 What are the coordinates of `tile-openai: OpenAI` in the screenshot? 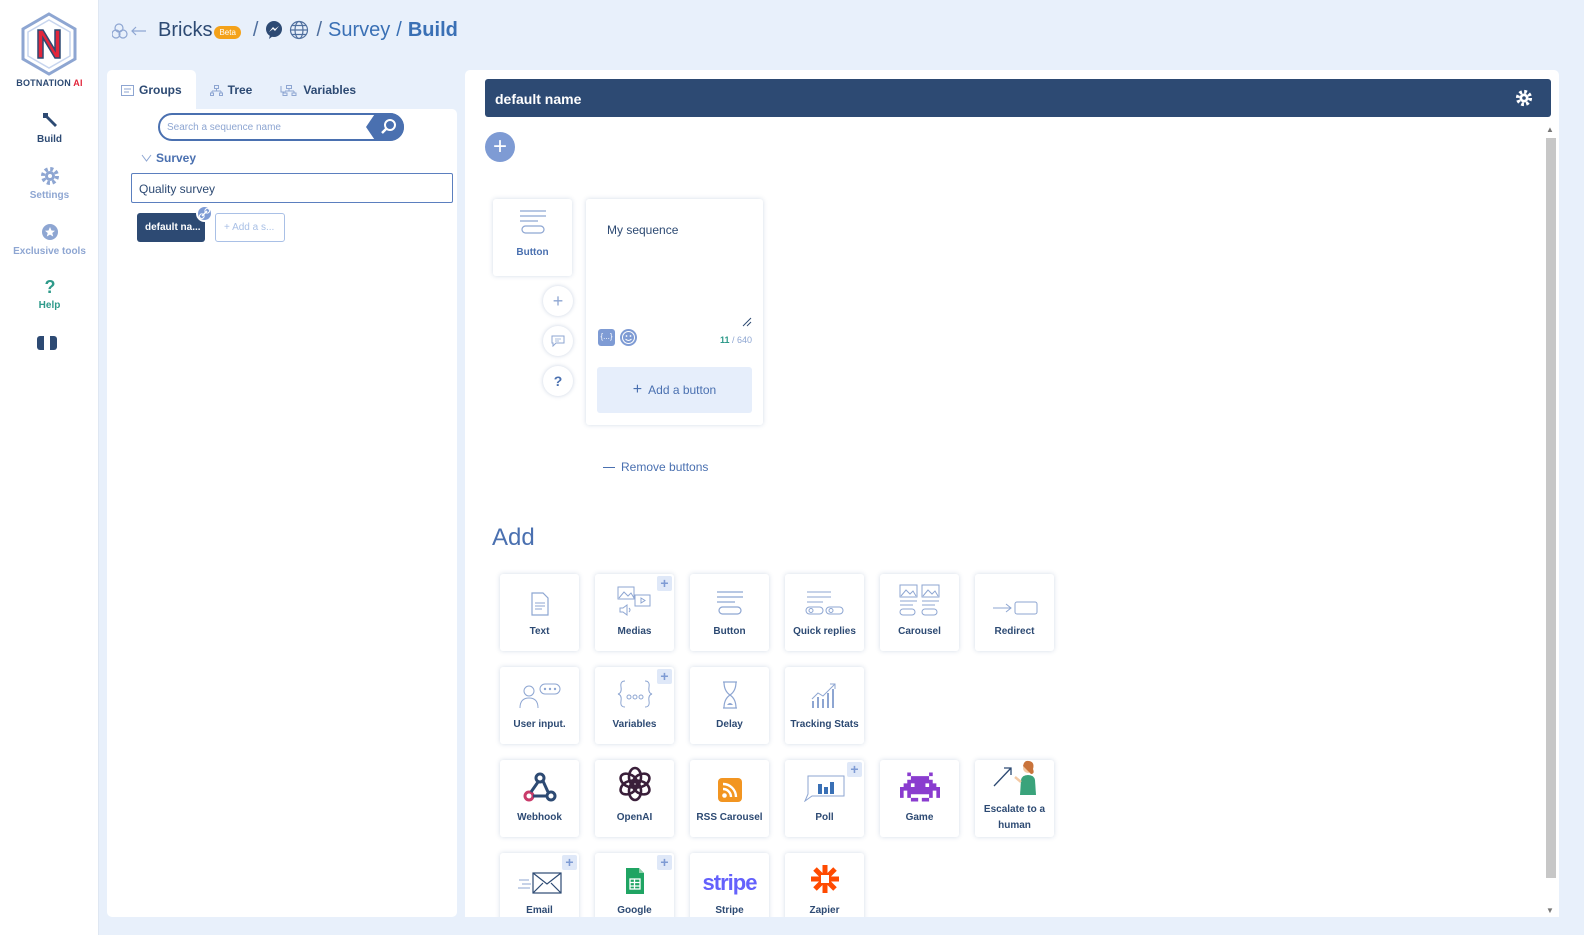 It's located at (634, 798).